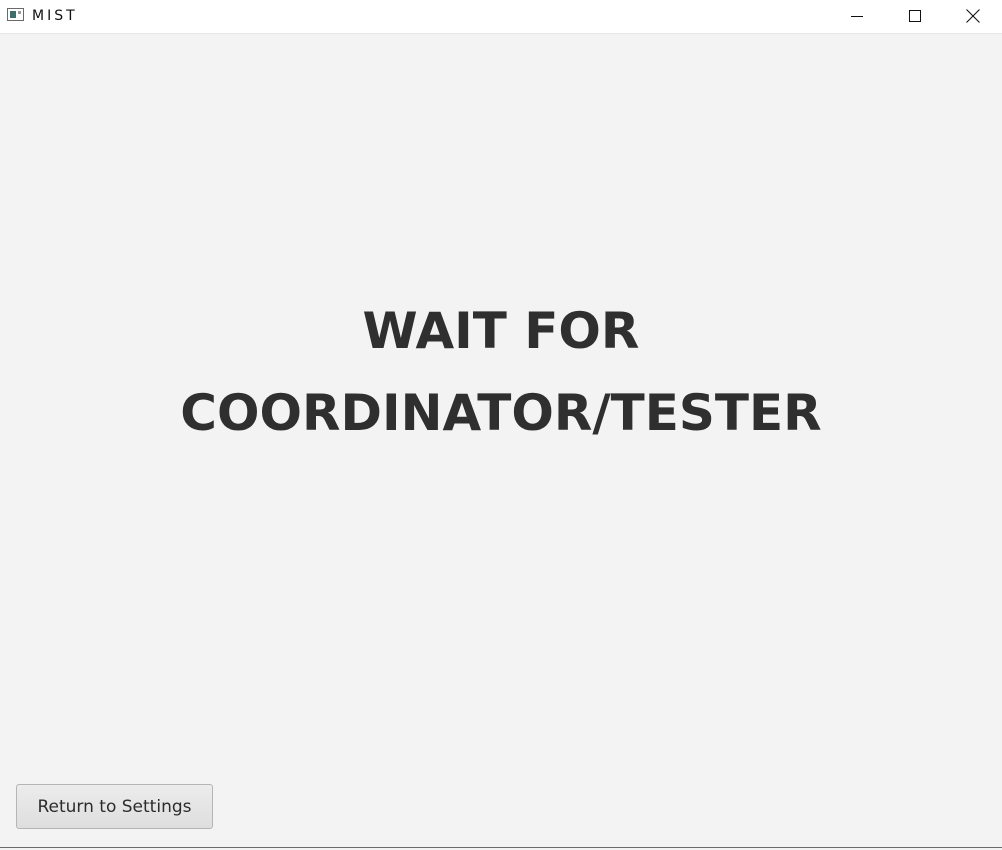  I want to click on minimize-icon, so click(857, 16).